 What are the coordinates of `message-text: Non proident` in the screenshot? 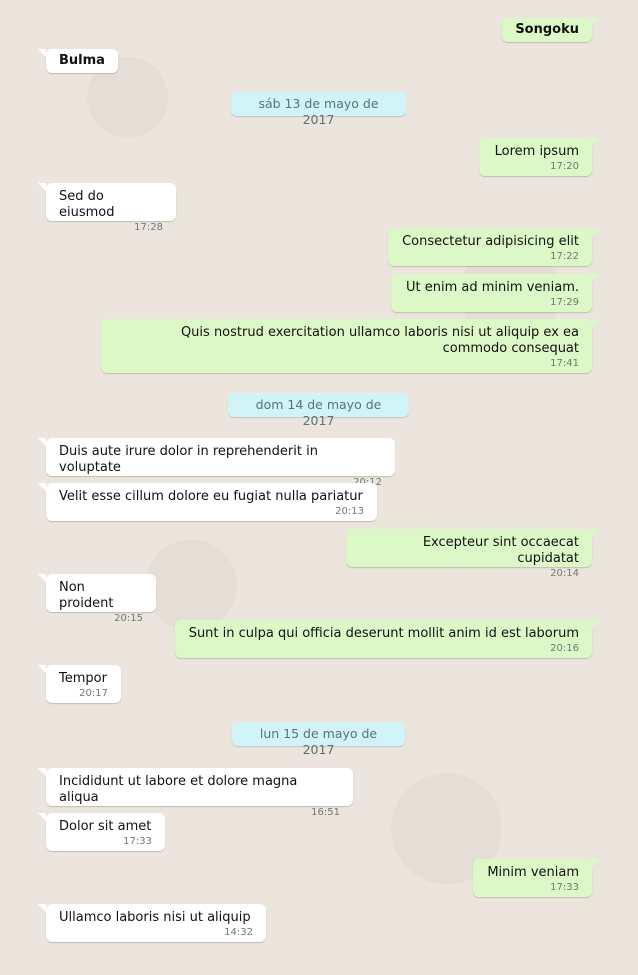 It's located at (86, 595).